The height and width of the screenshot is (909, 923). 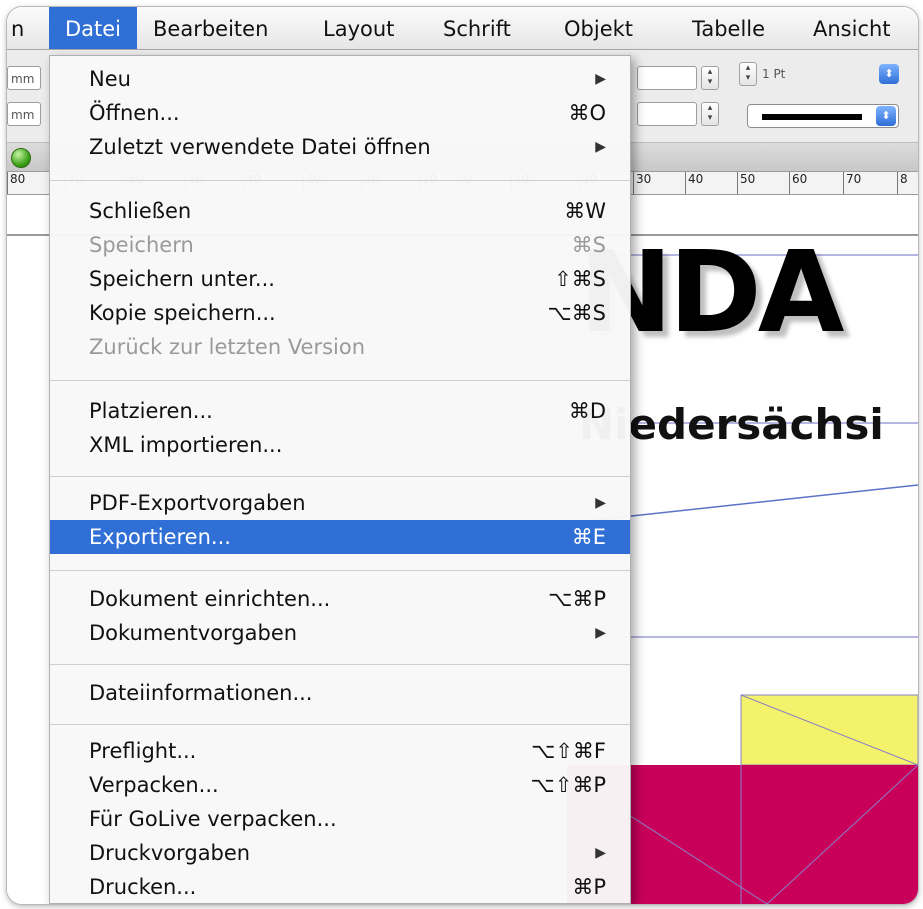 What do you see at coordinates (585, 211) in the screenshot?
I see `menu-item-shortcut: ⌘W` at bounding box center [585, 211].